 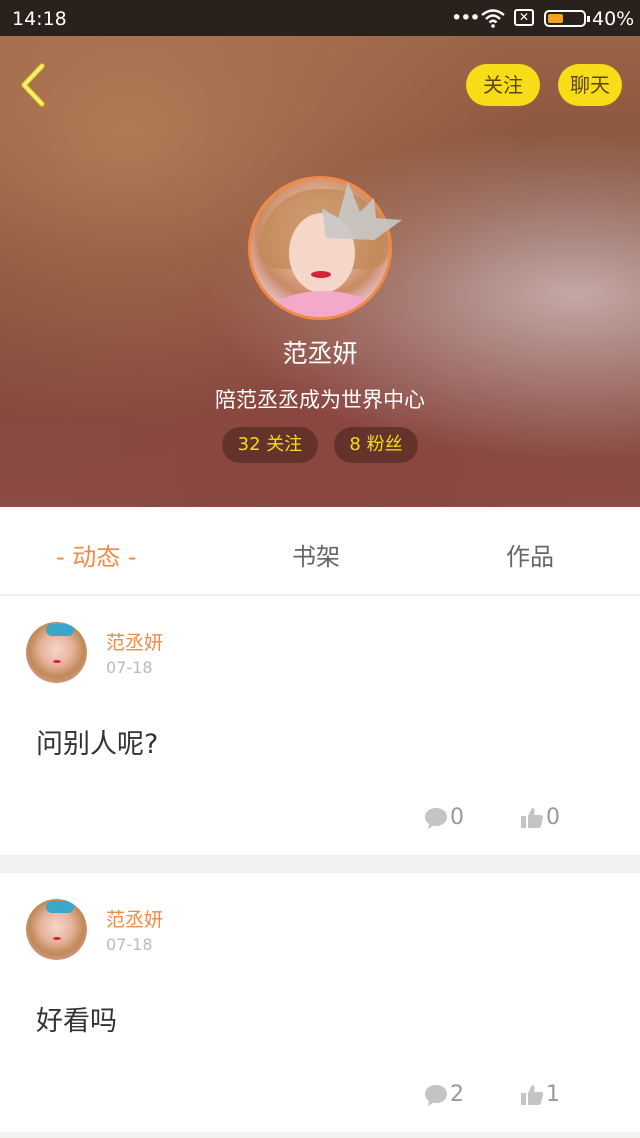 What do you see at coordinates (362, 211) in the screenshot?
I see `crown-icon` at bounding box center [362, 211].